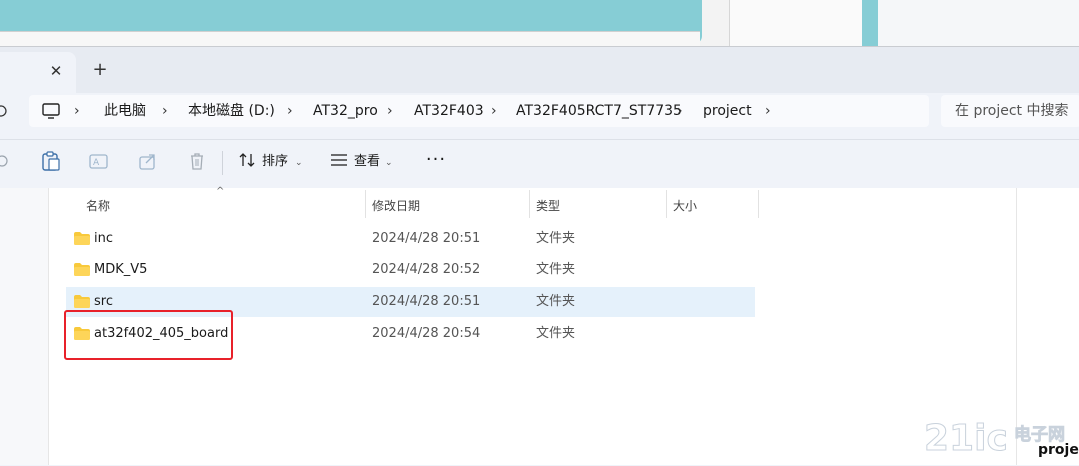  I want to click on refresh-icon, so click(5, 111).